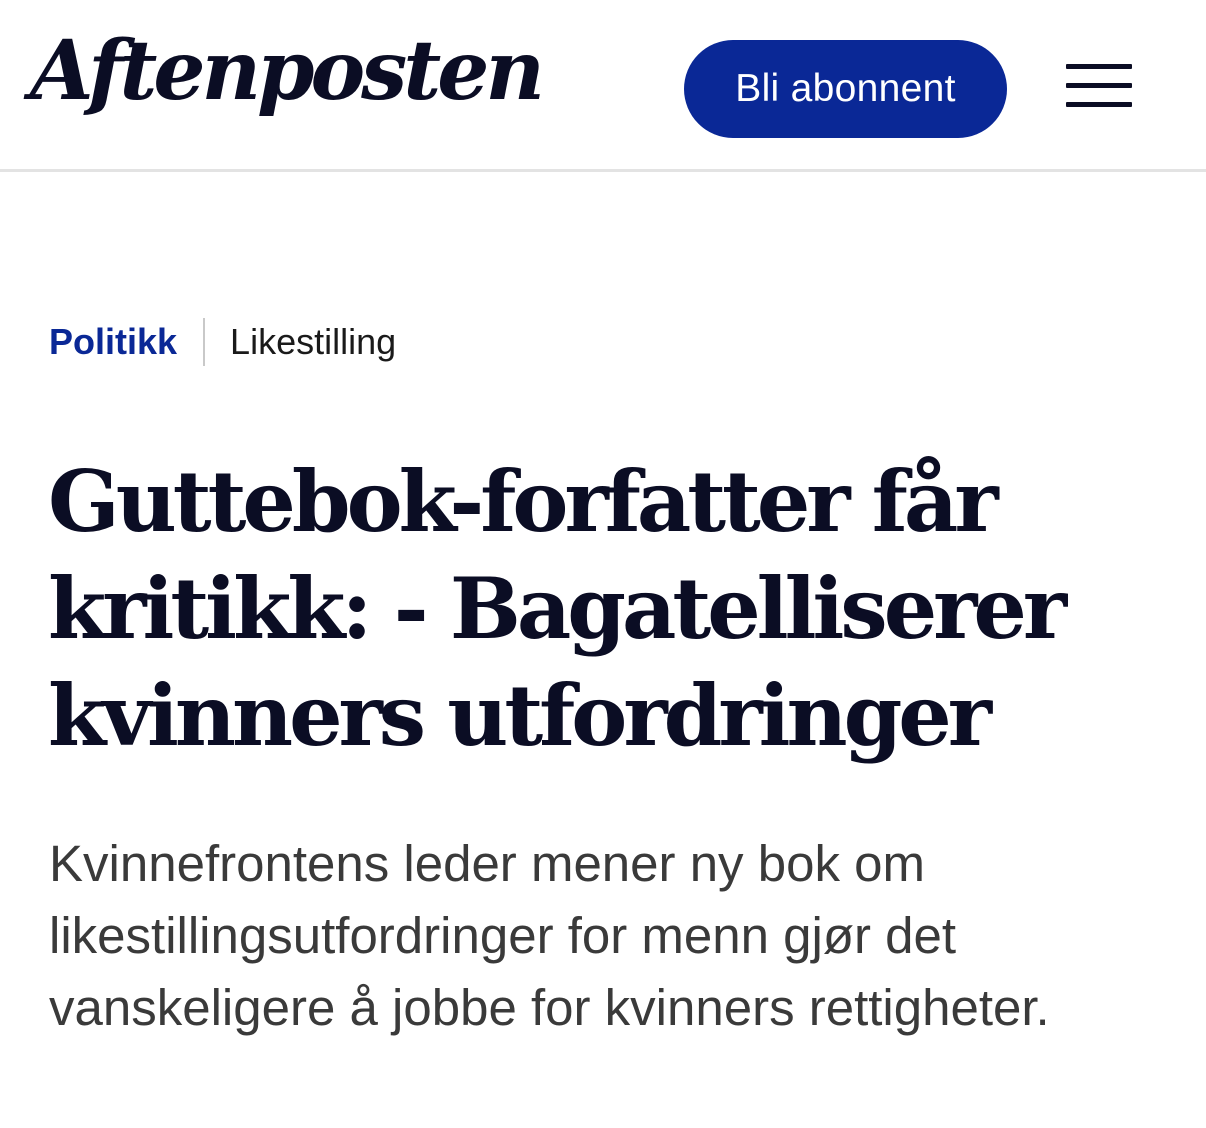 Image resolution: width=1206 pixels, height=1128 pixels. I want to click on hamburger-menu-icon, so click(1099, 87).